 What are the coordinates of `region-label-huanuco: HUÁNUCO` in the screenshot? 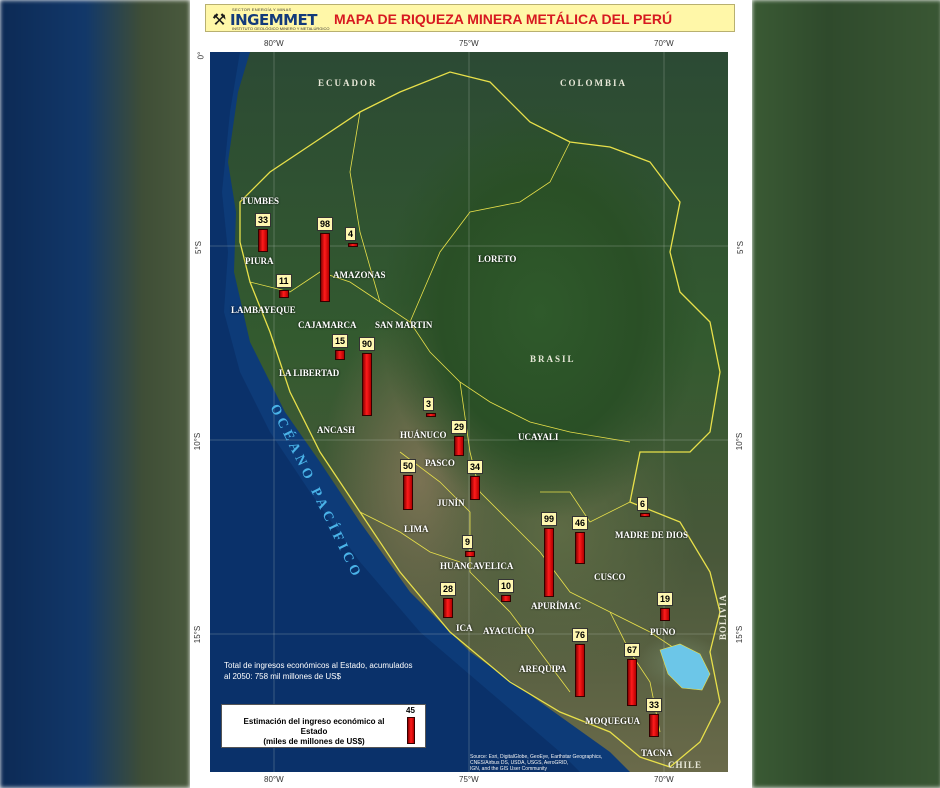 It's located at (423, 435).